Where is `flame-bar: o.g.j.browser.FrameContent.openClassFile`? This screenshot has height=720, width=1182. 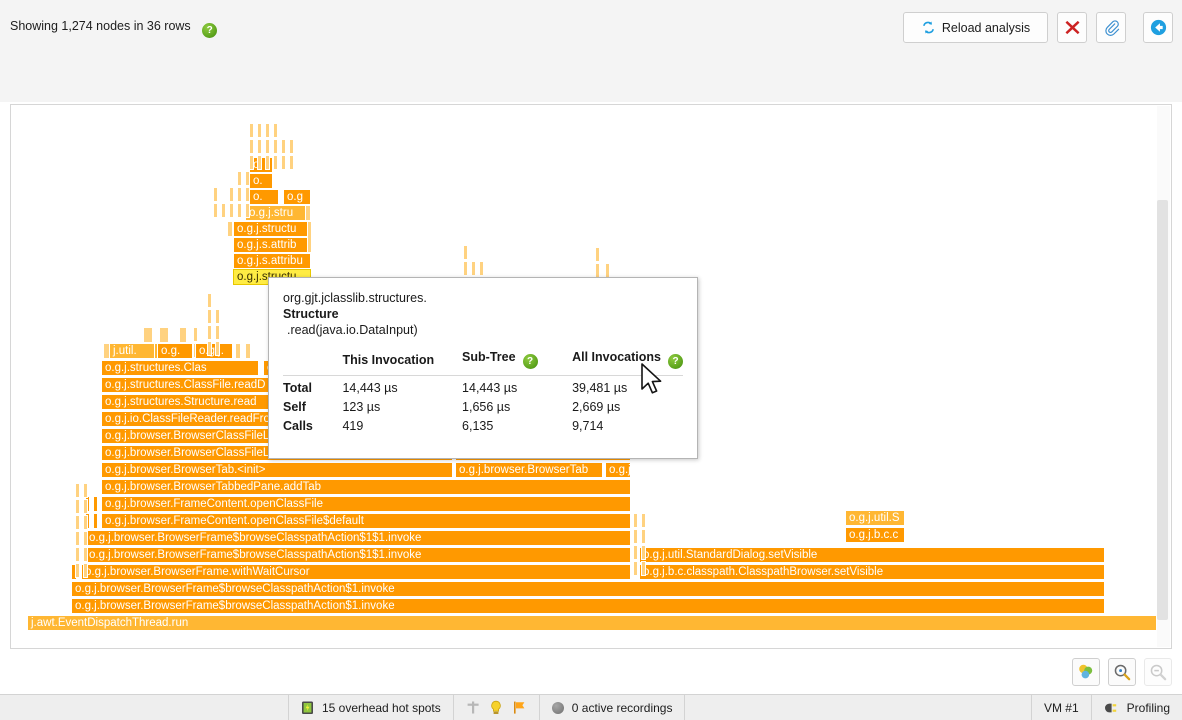 flame-bar: o.g.j.browser.FrameContent.openClassFile is located at coordinates (366, 504).